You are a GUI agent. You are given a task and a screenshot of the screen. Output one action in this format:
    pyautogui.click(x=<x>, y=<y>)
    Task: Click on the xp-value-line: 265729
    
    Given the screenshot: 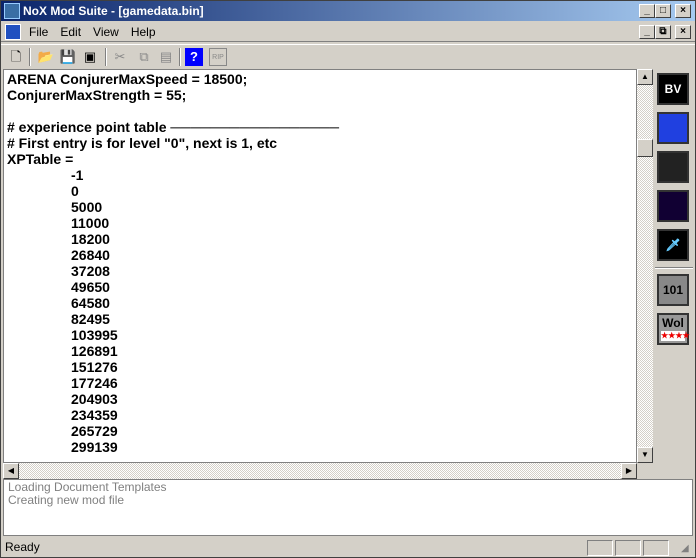 What is the action you would take?
    pyautogui.click(x=94, y=431)
    